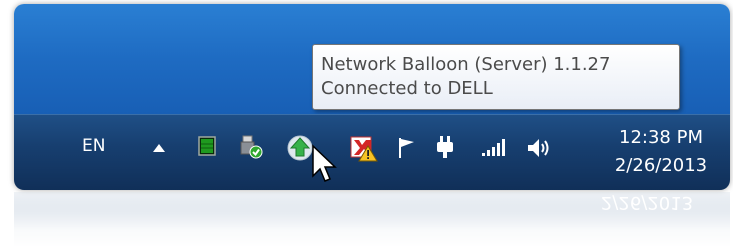 The width and height of the screenshot is (733, 246). Describe the element at coordinates (661, 152) in the screenshot. I see `taskbar-clock: 12:38 PM 2/26/2013` at that location.